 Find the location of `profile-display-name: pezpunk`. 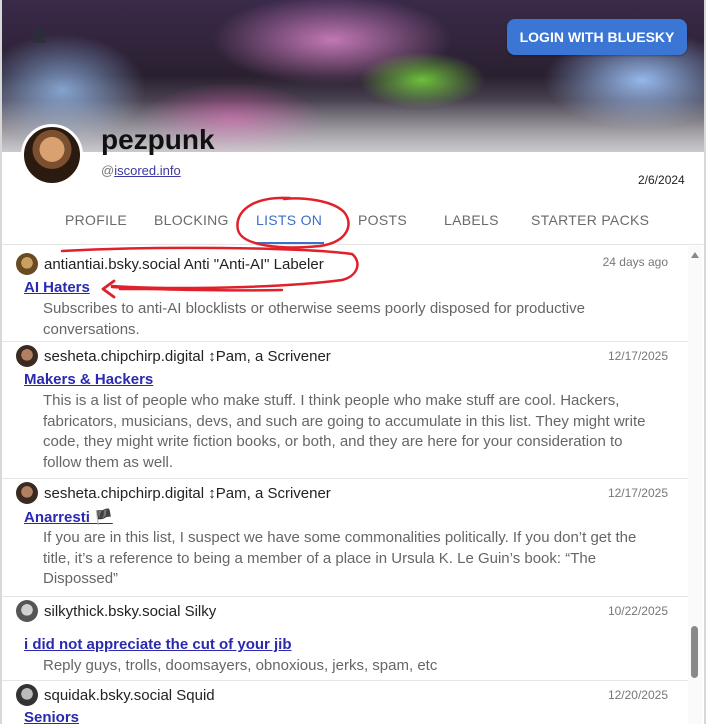

profile-display-name: pezpunk is located at coordinates (158, 139).